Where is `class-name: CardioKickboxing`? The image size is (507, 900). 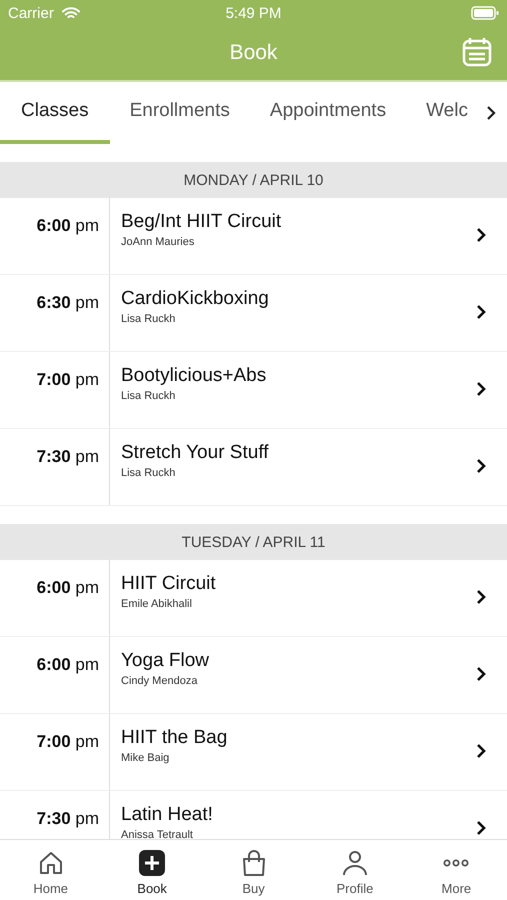
class-name: CardioKickboxing is located at coordinates (195, 299).